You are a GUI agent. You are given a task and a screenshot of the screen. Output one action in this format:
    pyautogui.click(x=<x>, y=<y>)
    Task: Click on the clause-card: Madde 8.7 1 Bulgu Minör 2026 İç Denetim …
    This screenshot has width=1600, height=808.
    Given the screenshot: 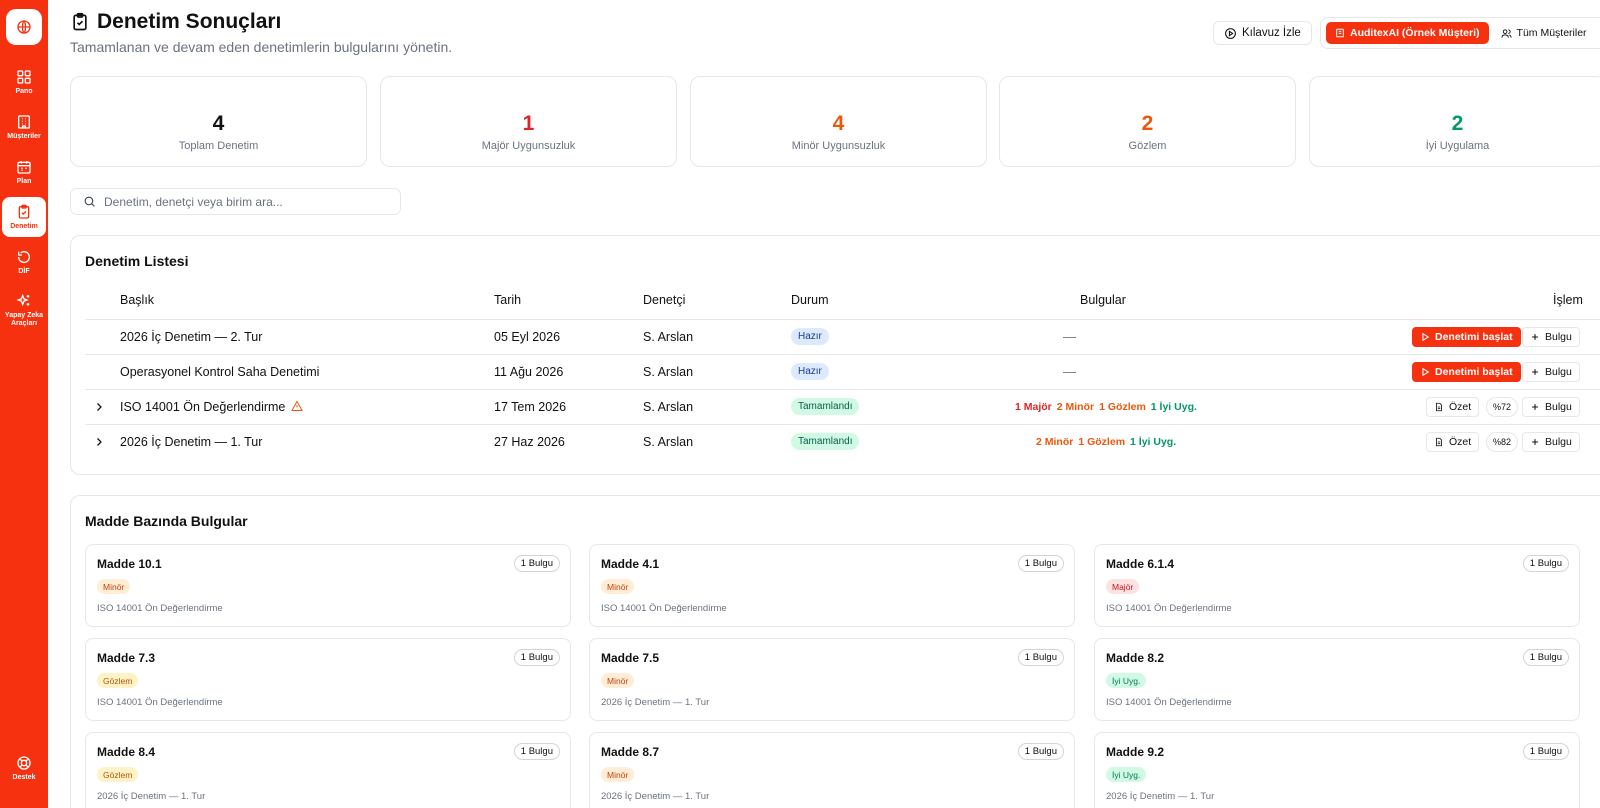 What is the action you would take?
    pyautogui.click(x=832, y=770)
    